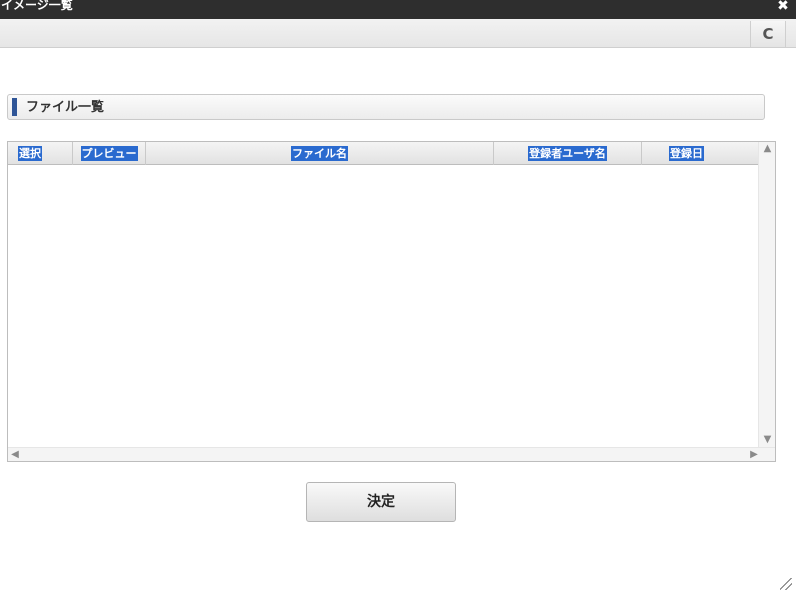 This screenshot has width=796, height=594. I want to click on window-title: イメージ一覧, so click(37, 6).